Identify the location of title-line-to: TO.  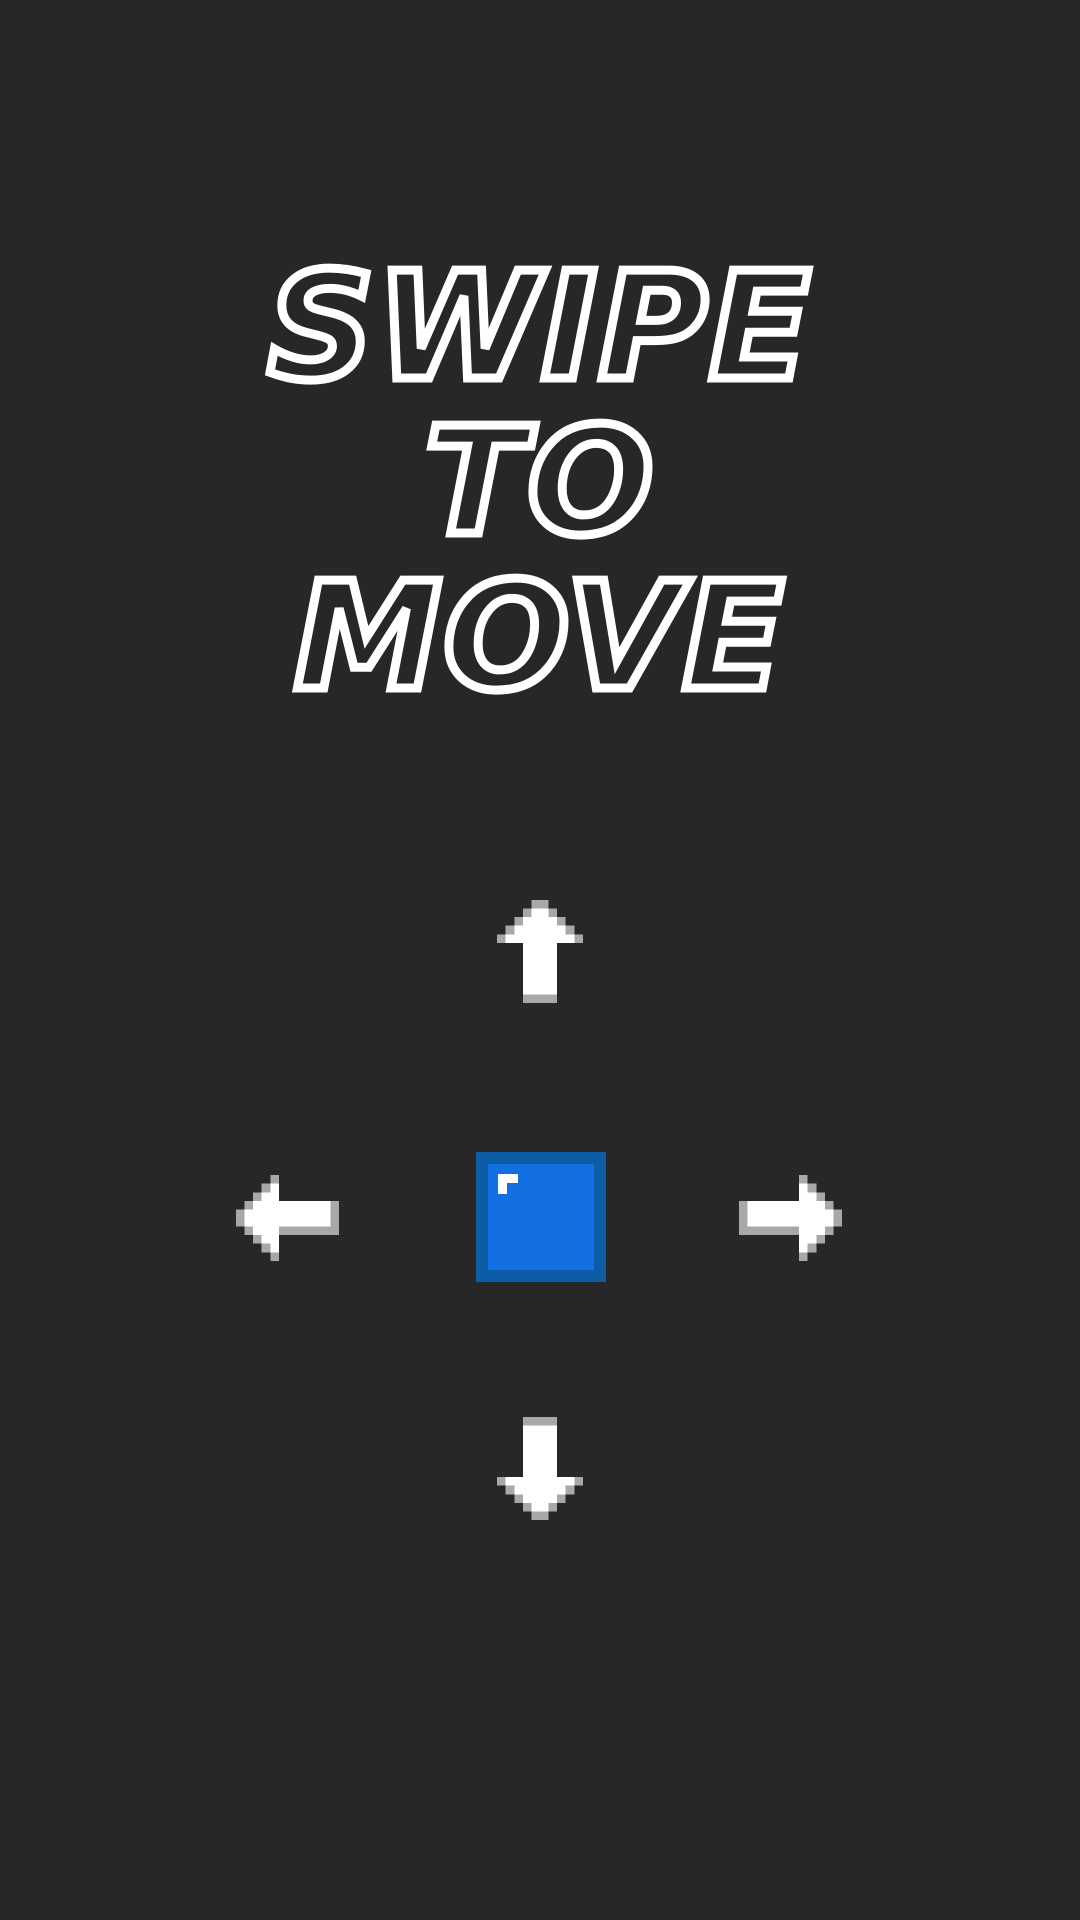
(540, 482).